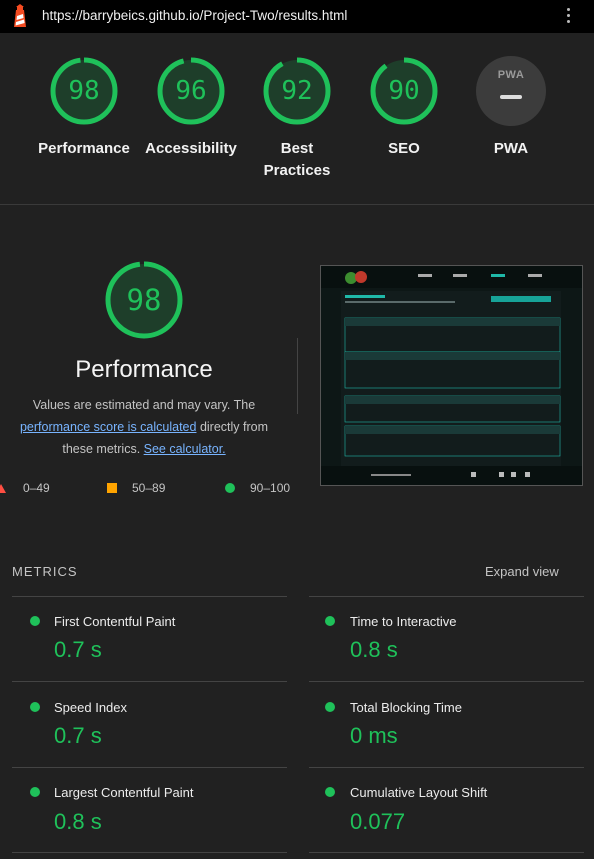  Describe the element at coordinates (419, 792) in the screenshot. I see `metric-title: Cumulative Layout Shift` at that location.